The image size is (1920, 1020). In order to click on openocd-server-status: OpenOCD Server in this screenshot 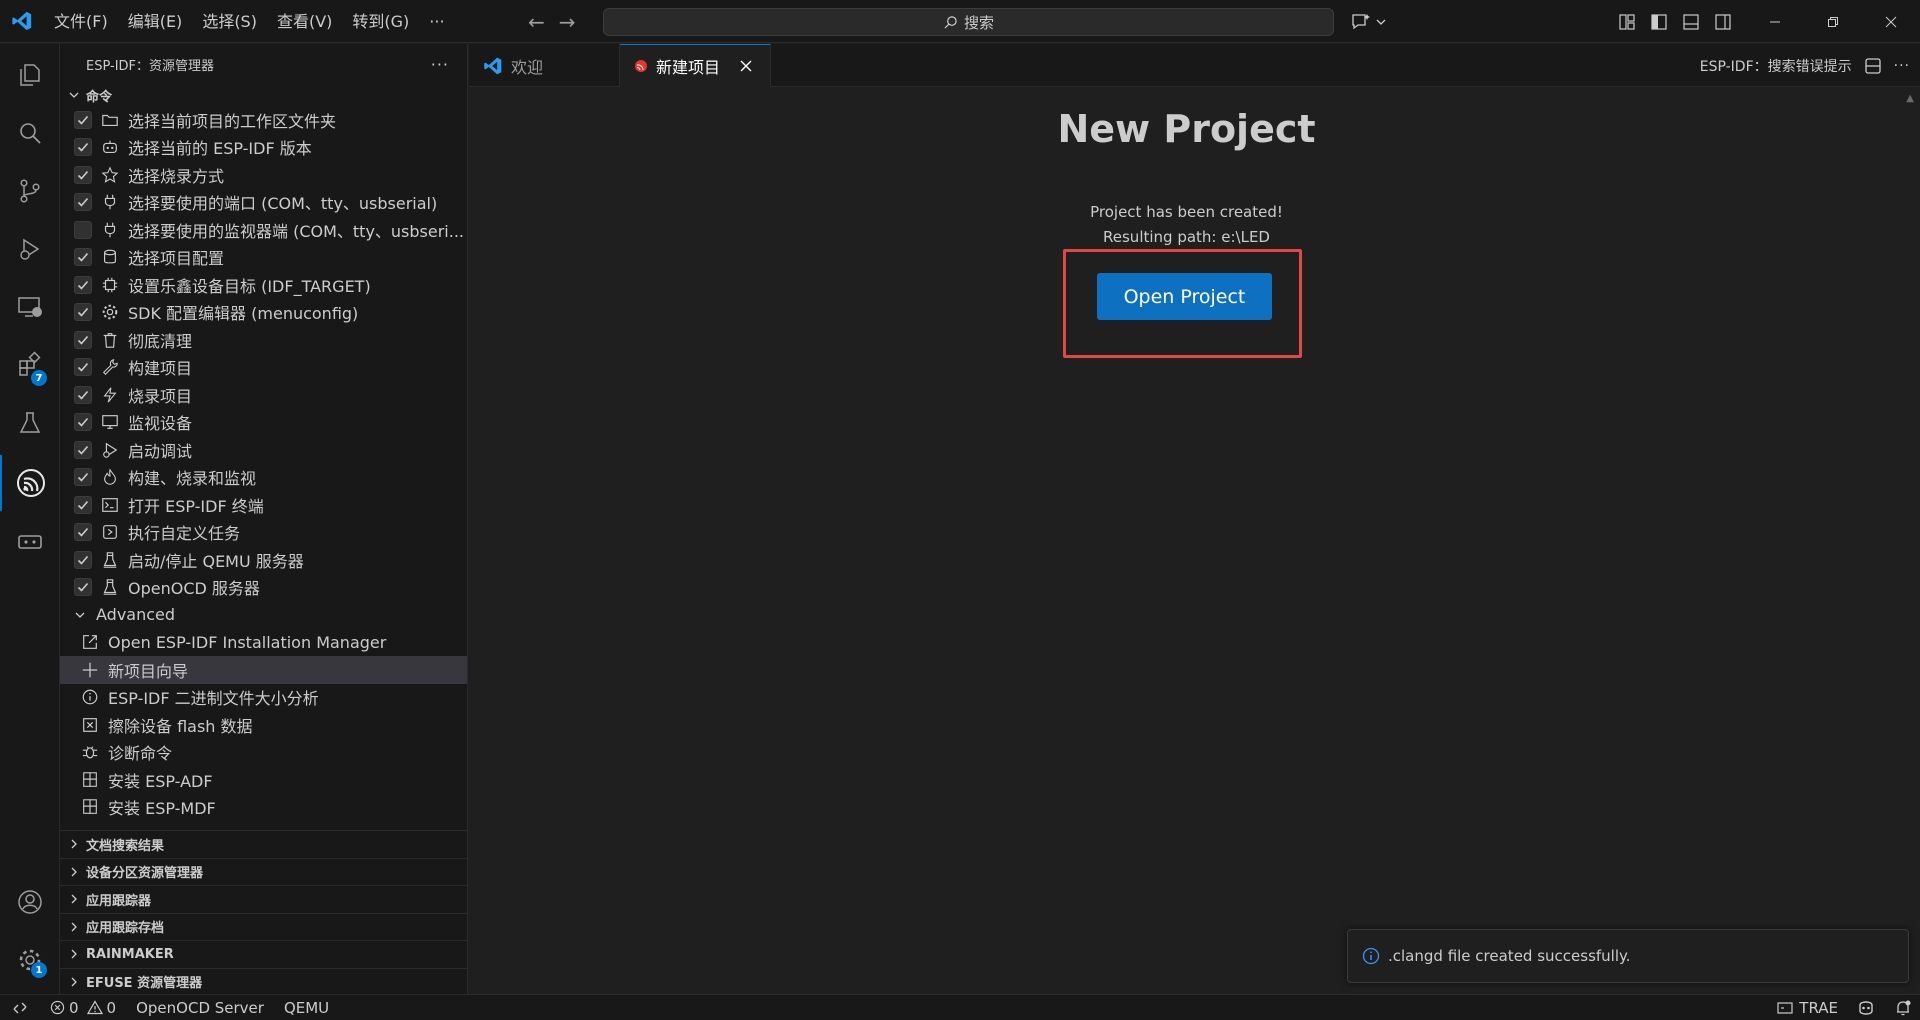, I will do `click(200, 1008)`.